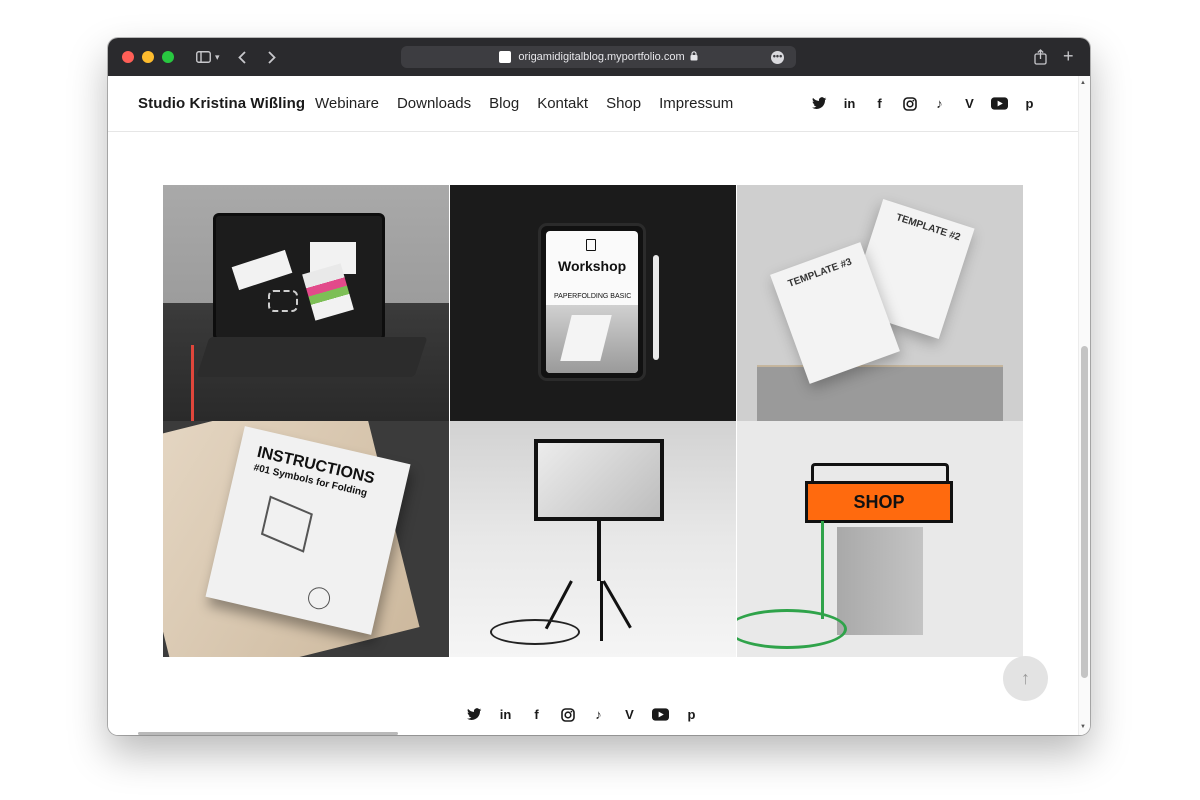 This screenshot has width=1200, height=800. I want to click on paper-clips, so click(283, 301).